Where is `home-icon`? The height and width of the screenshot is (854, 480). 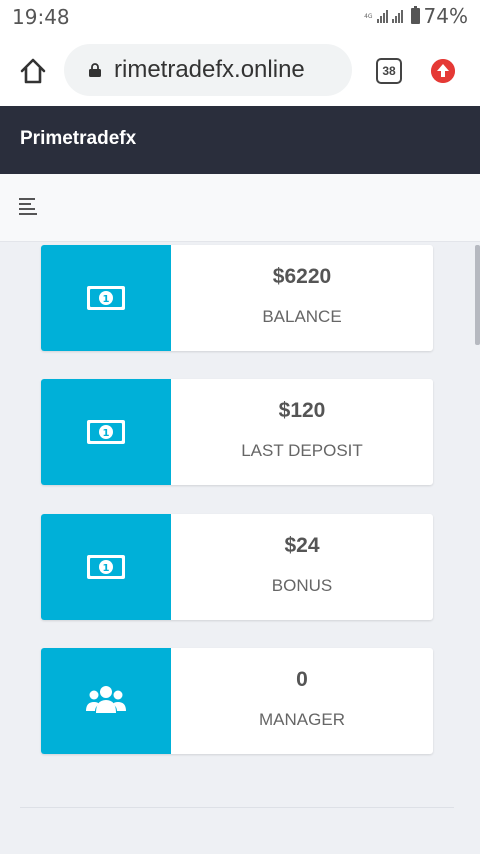
home-icon is located at coordinates (33, 71).